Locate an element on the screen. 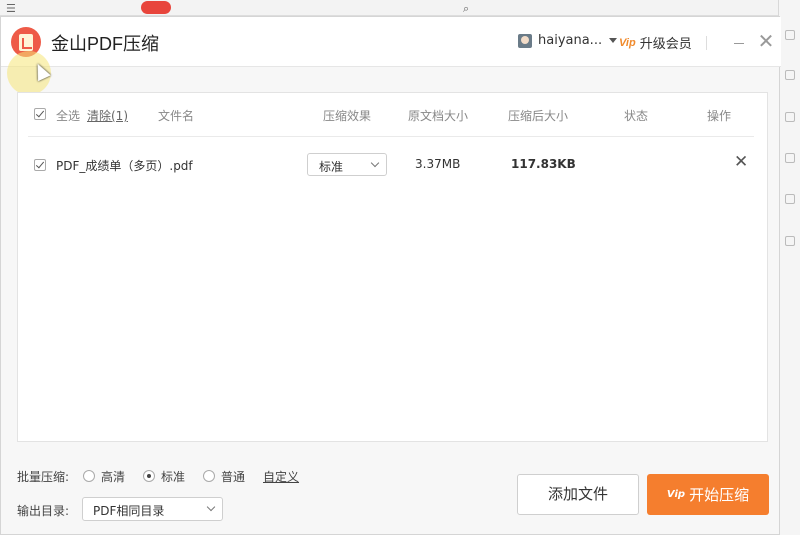  row-original-size: 3.37MB is located at coordinates (438, 164).